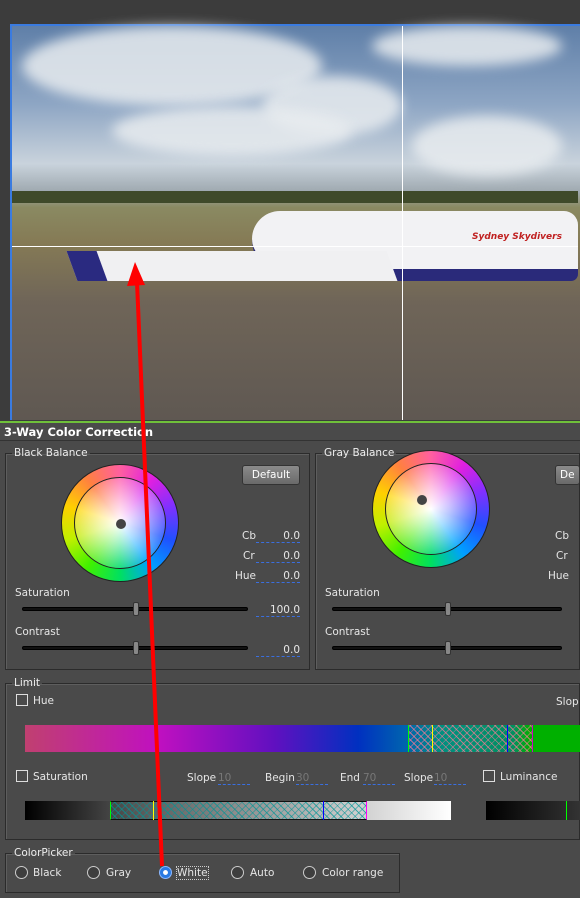 This screenshot has width=580, height=898. Describe the element at coordinates (145, 564) in the screenshot. I see `annotation-arrow` at that location.